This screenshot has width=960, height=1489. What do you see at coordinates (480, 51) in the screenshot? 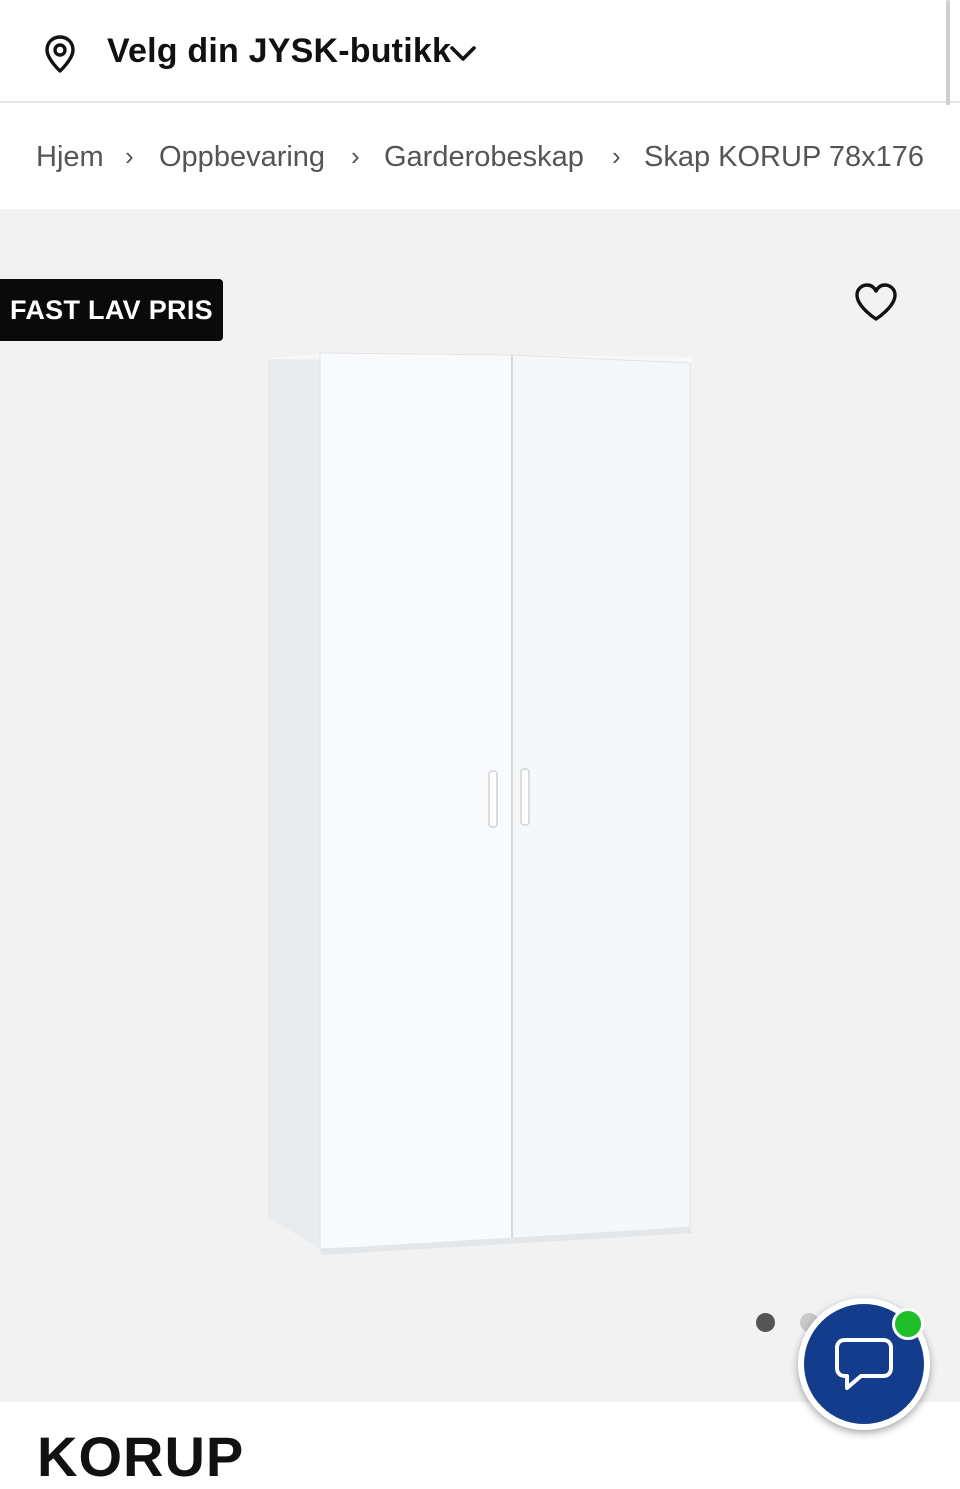
I see `store-selector-bar: Velg din JYSK-butikk` at bounding box center [480, 51].